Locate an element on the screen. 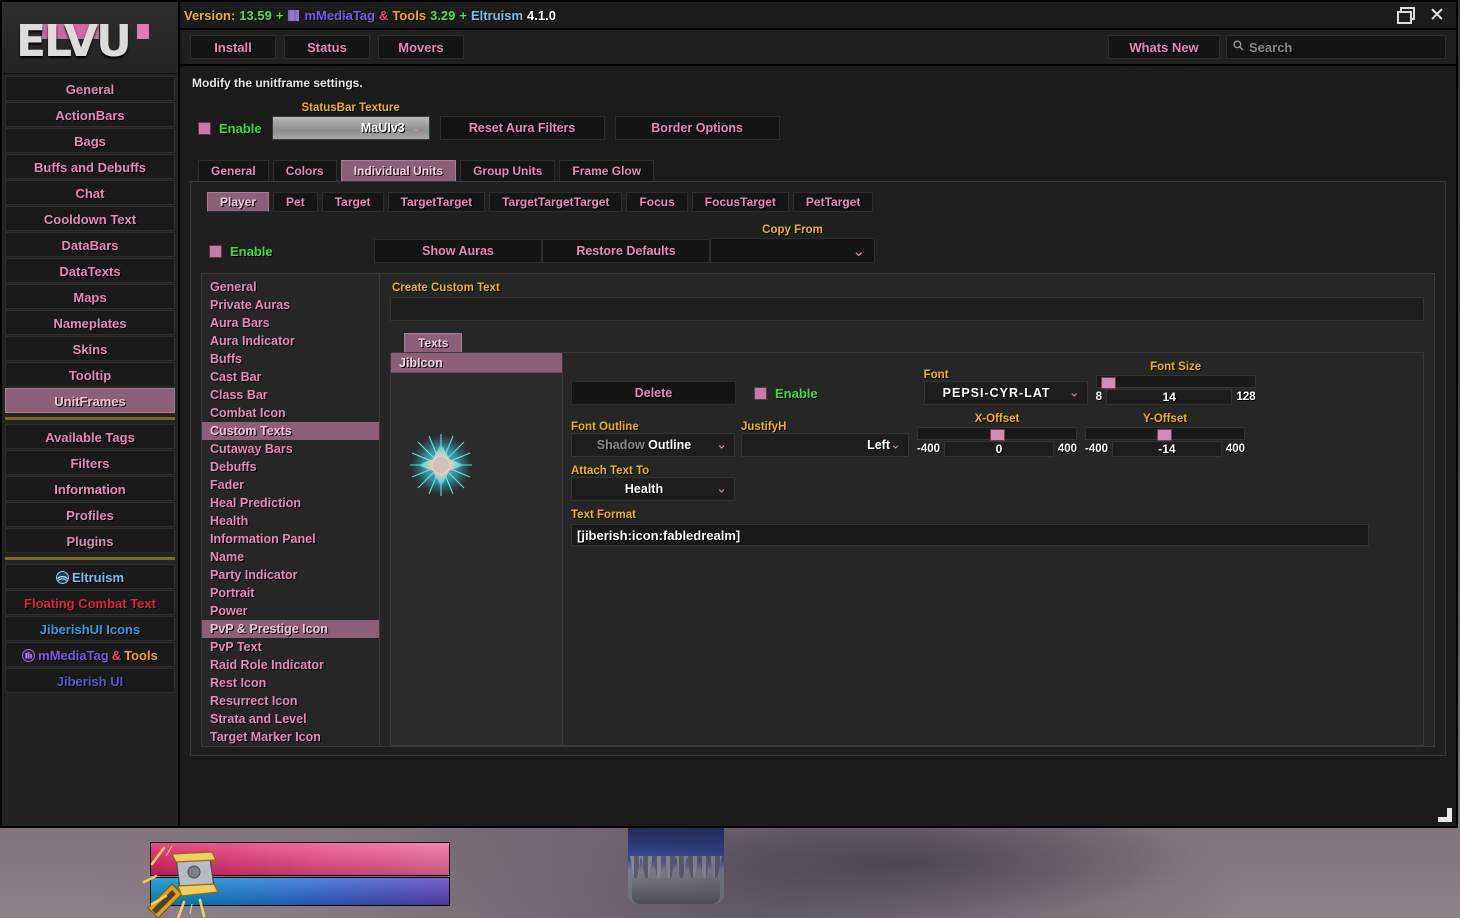  copy-from-dropdown: ⌄ is located at coordinates (792, 250).